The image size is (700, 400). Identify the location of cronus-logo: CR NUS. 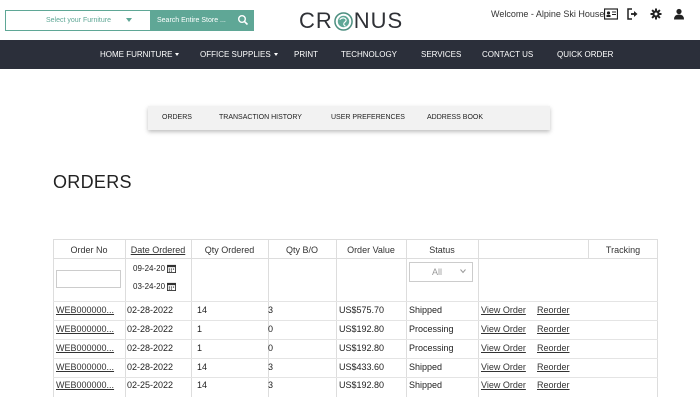
(351, 21).